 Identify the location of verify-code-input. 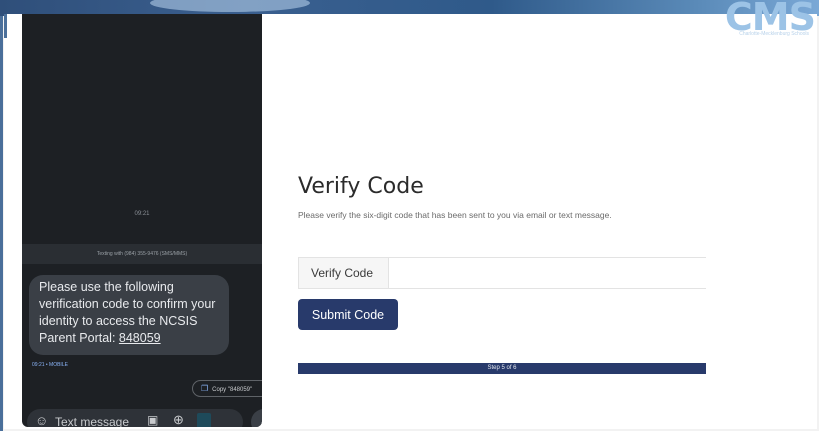
(550, 274).